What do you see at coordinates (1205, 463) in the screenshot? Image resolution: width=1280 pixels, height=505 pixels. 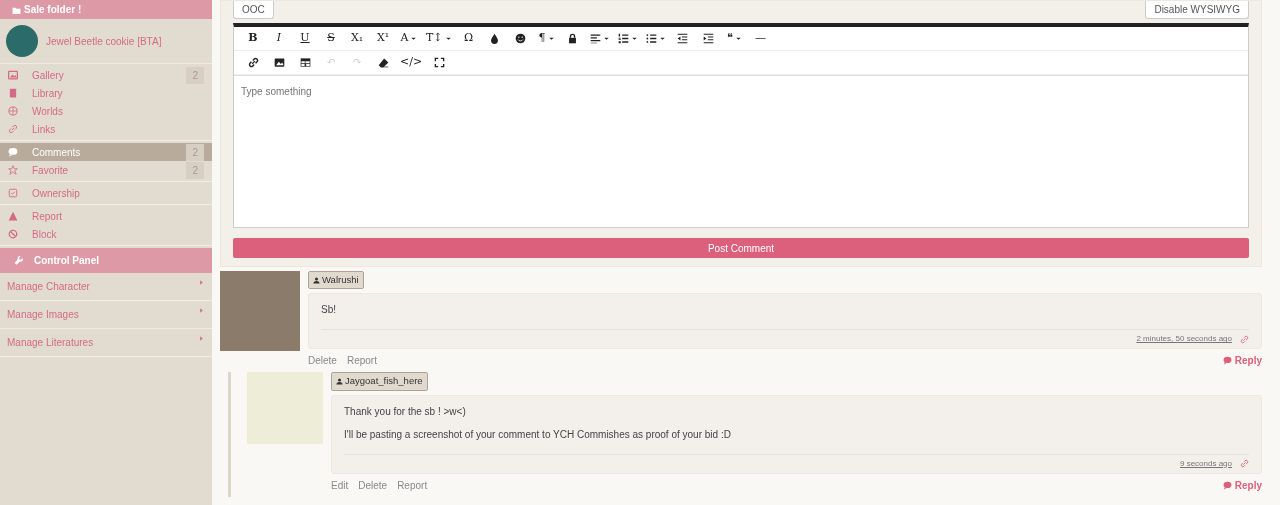 I see `timestamp-link: 9 seconds ago` at bounding box center [1205, 463].